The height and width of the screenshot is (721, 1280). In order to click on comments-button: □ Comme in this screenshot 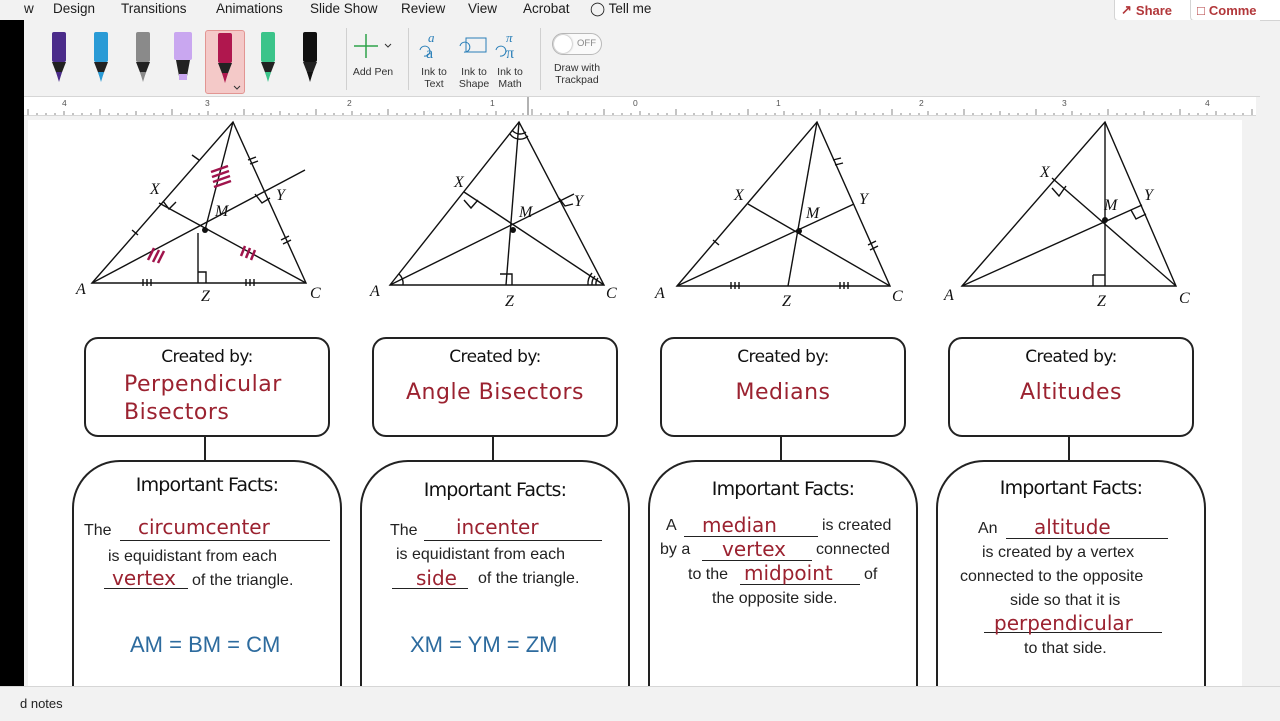, I will do `click(1235, 10)`.